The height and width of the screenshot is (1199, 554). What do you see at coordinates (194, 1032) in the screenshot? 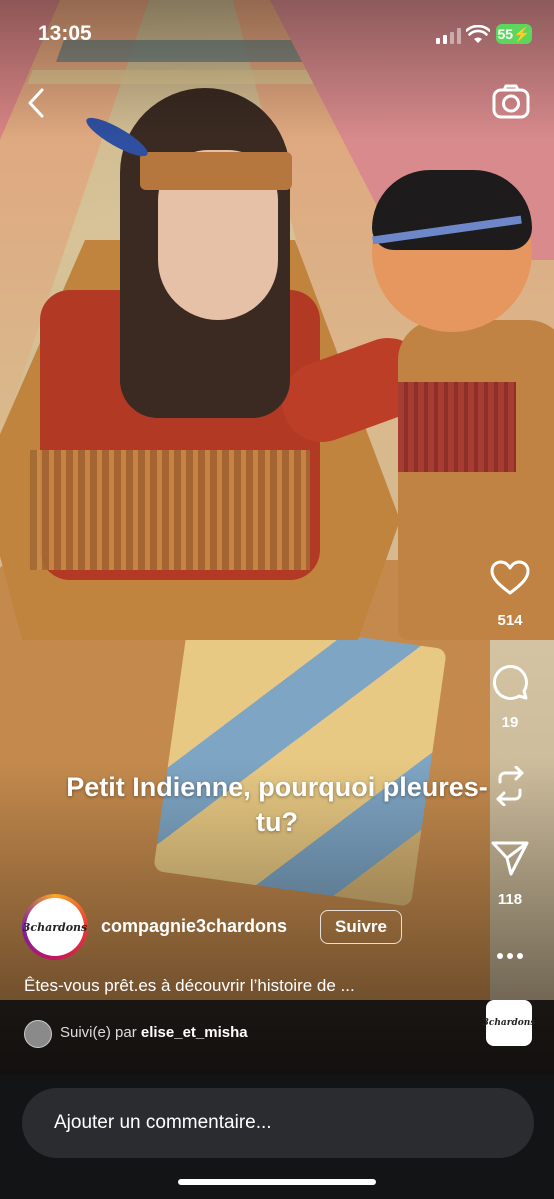
I see `followed-by-user: elise_et_misha` at bounding box center [194, 1032].